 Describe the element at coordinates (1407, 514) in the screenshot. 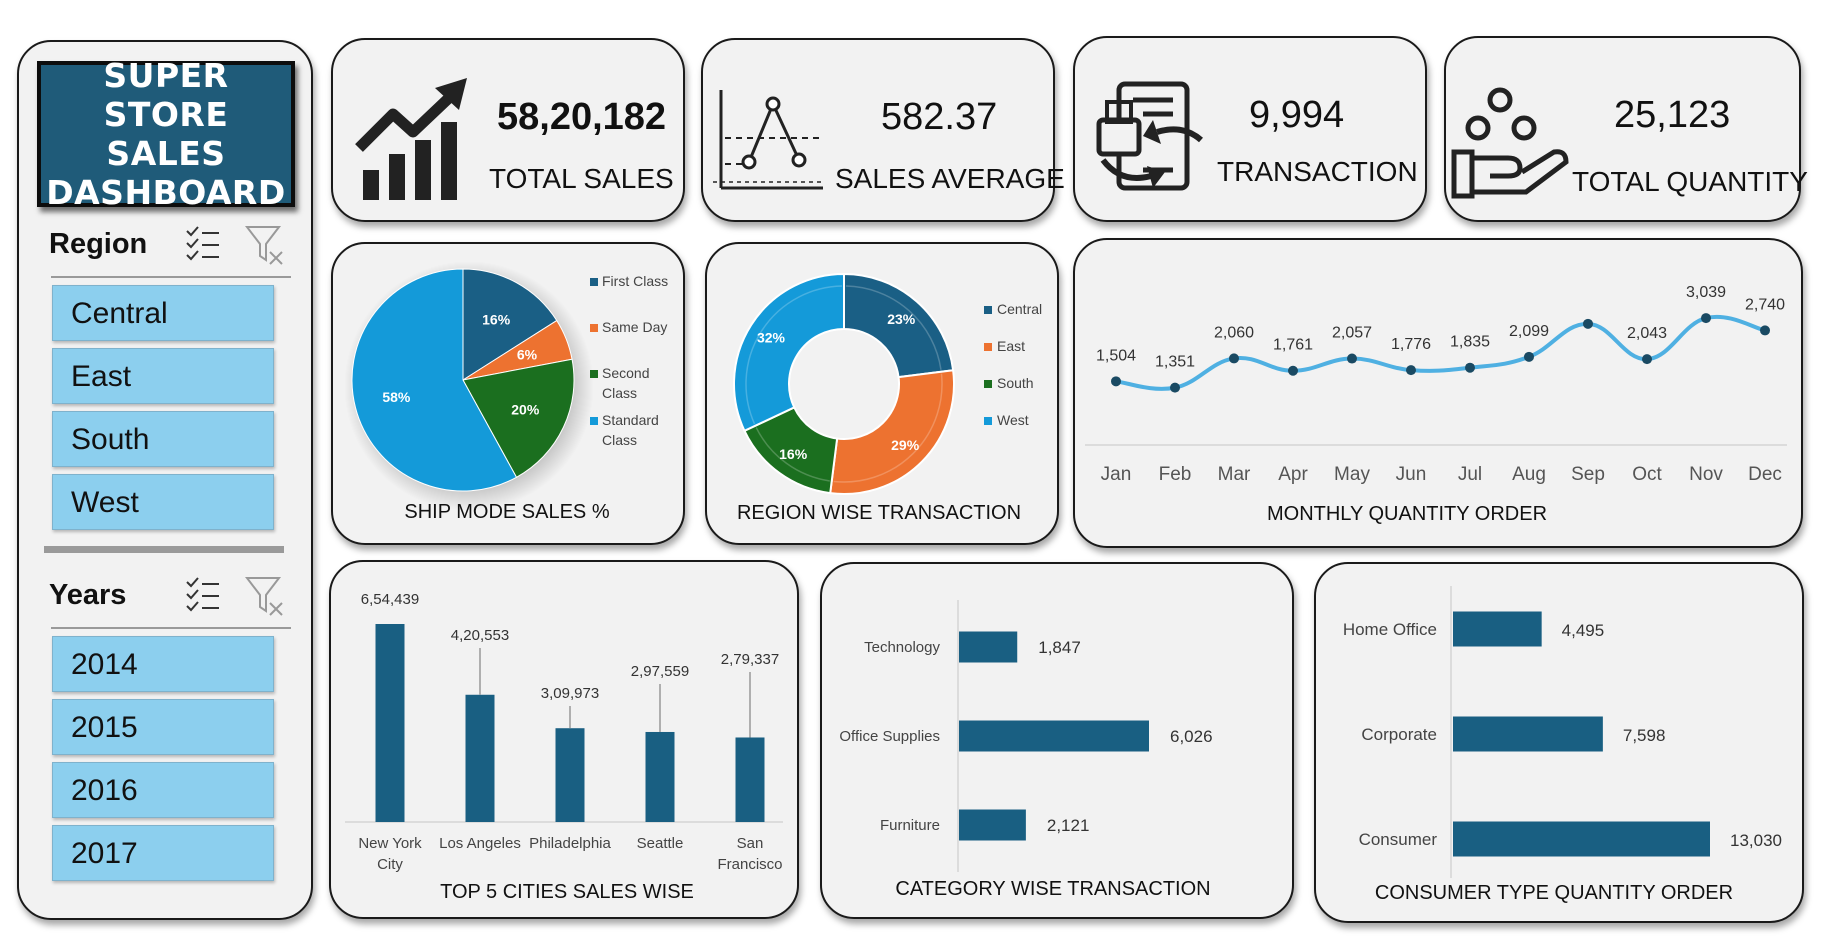

I see `chart-title: MONTHLY QUANTITY ORDER` at that location.